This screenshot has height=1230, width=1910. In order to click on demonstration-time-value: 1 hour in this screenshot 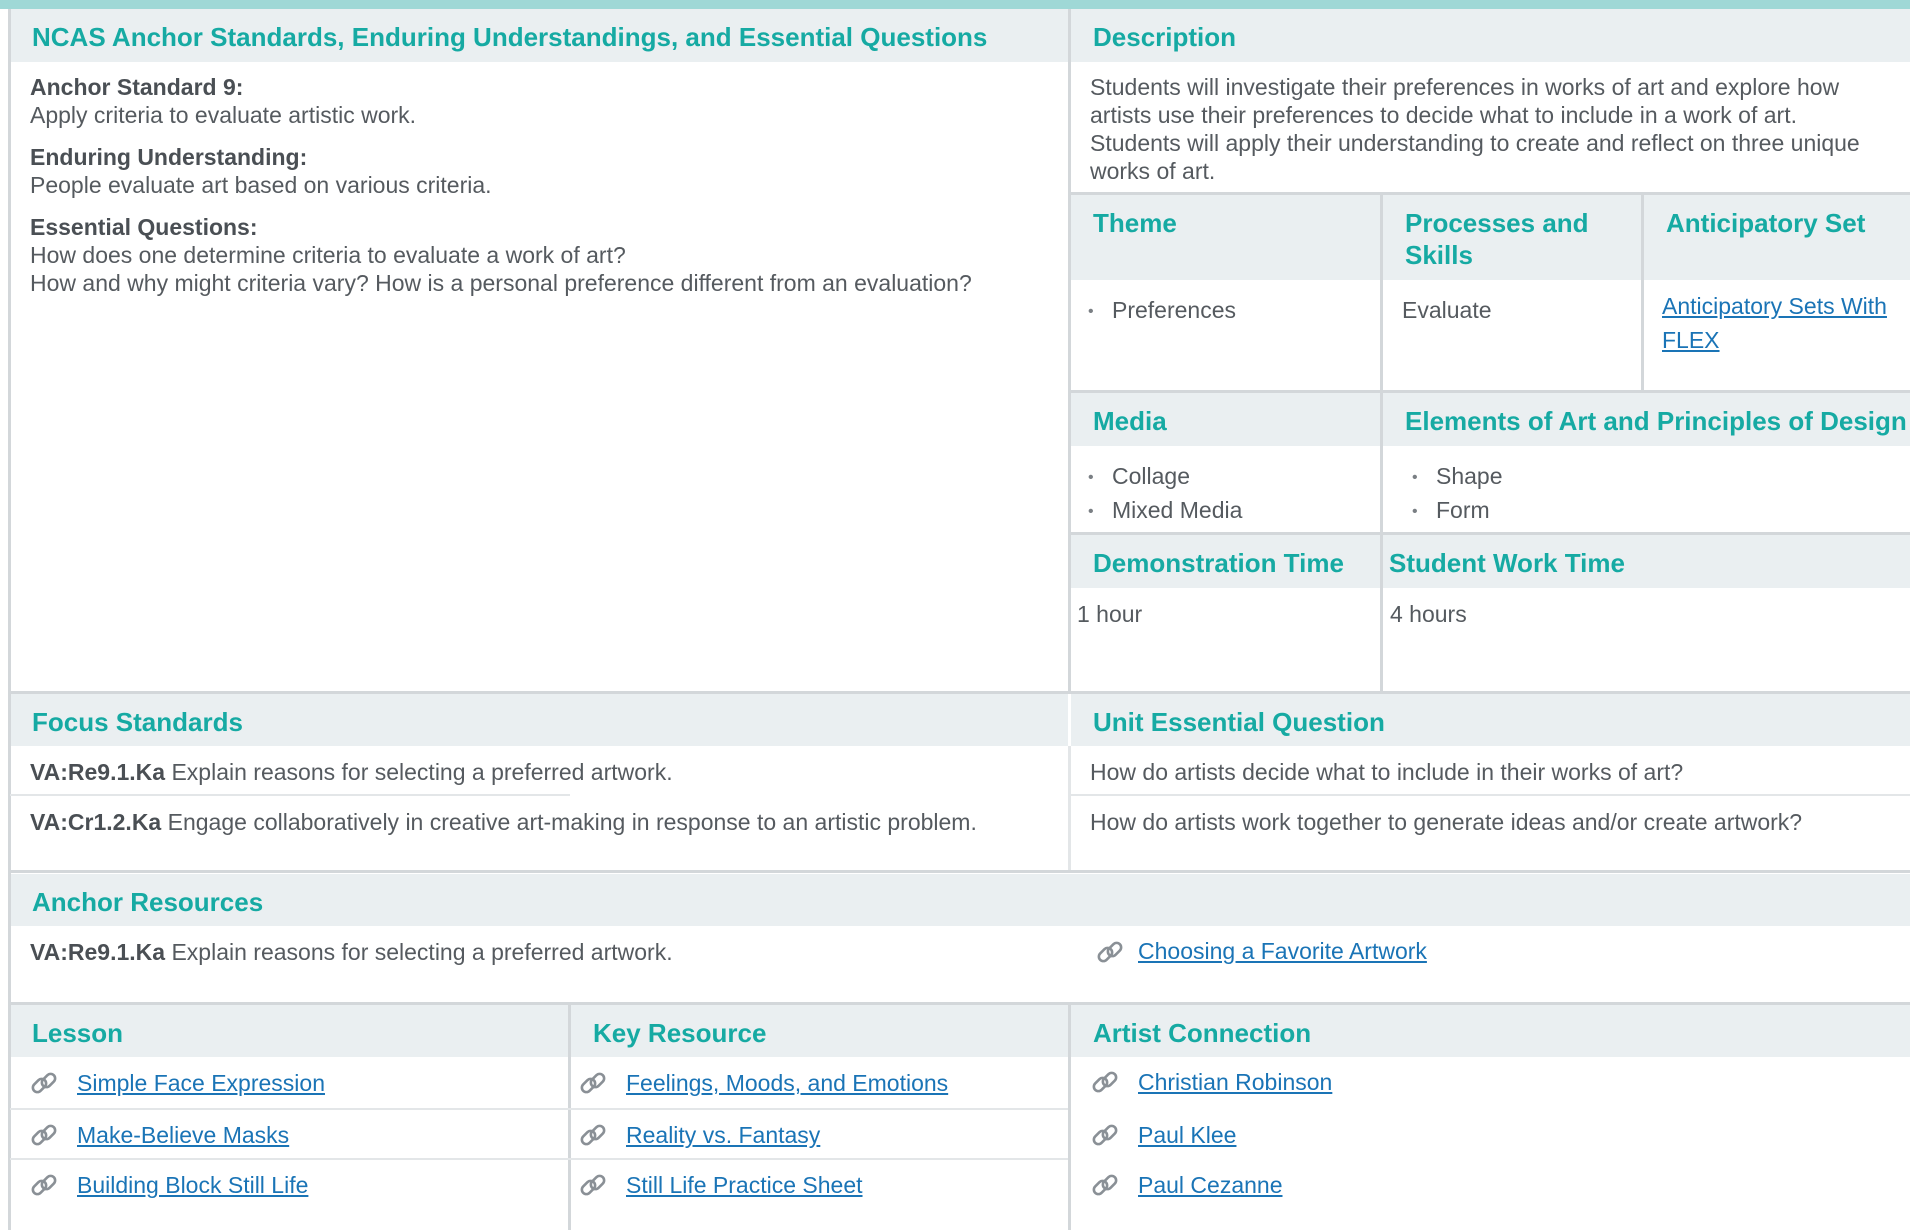, I will do `click(1110, 614)`.